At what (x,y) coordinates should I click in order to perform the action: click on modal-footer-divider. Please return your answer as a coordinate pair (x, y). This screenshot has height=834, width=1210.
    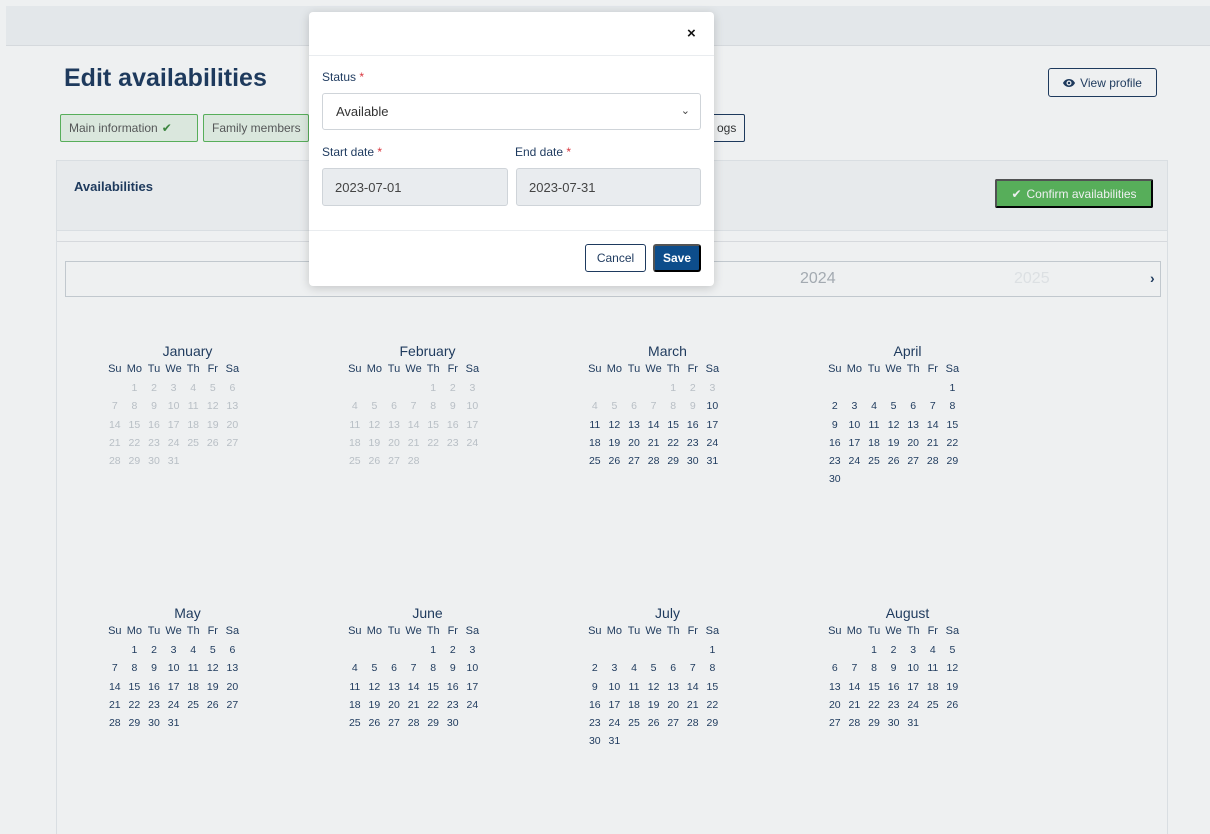
    Looking at the image, I should click on (511, 230).